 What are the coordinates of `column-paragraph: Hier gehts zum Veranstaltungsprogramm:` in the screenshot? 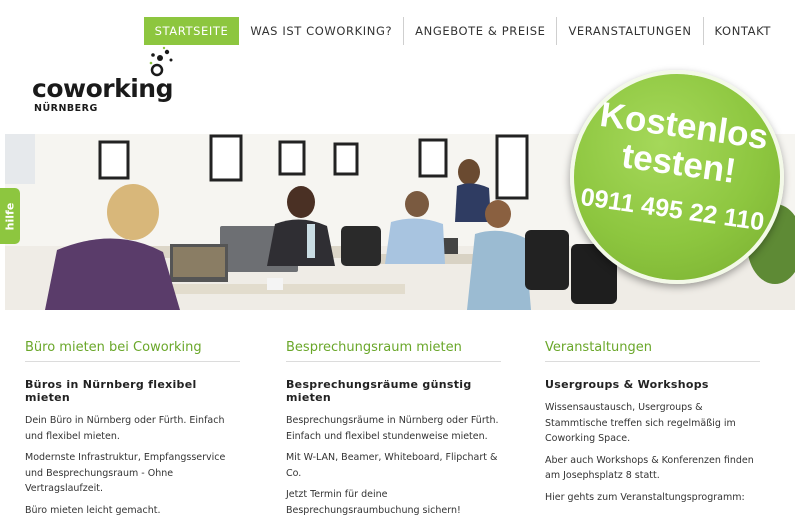 It's located at (645, 497).